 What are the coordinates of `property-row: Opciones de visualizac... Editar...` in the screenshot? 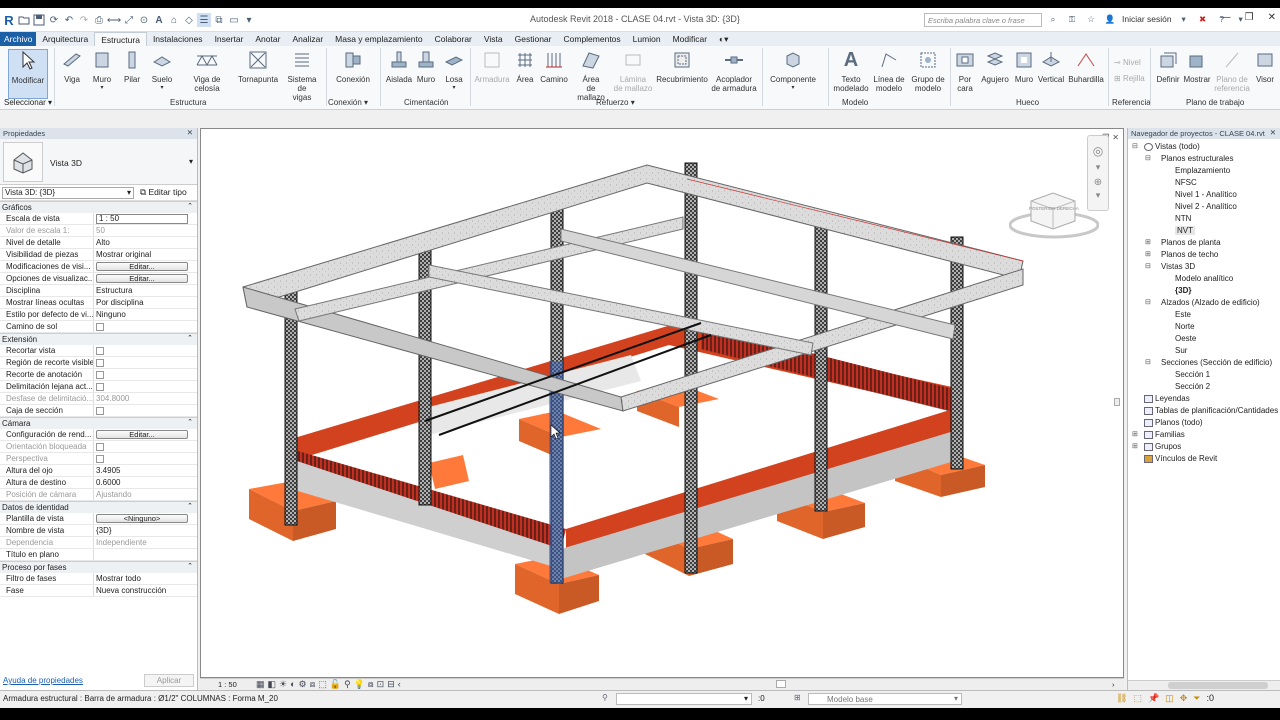 It's located at (98, 279).